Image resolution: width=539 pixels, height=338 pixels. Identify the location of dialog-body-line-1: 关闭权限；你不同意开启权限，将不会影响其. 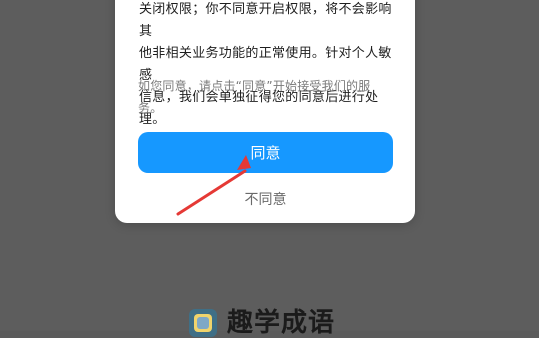
(265, 20).